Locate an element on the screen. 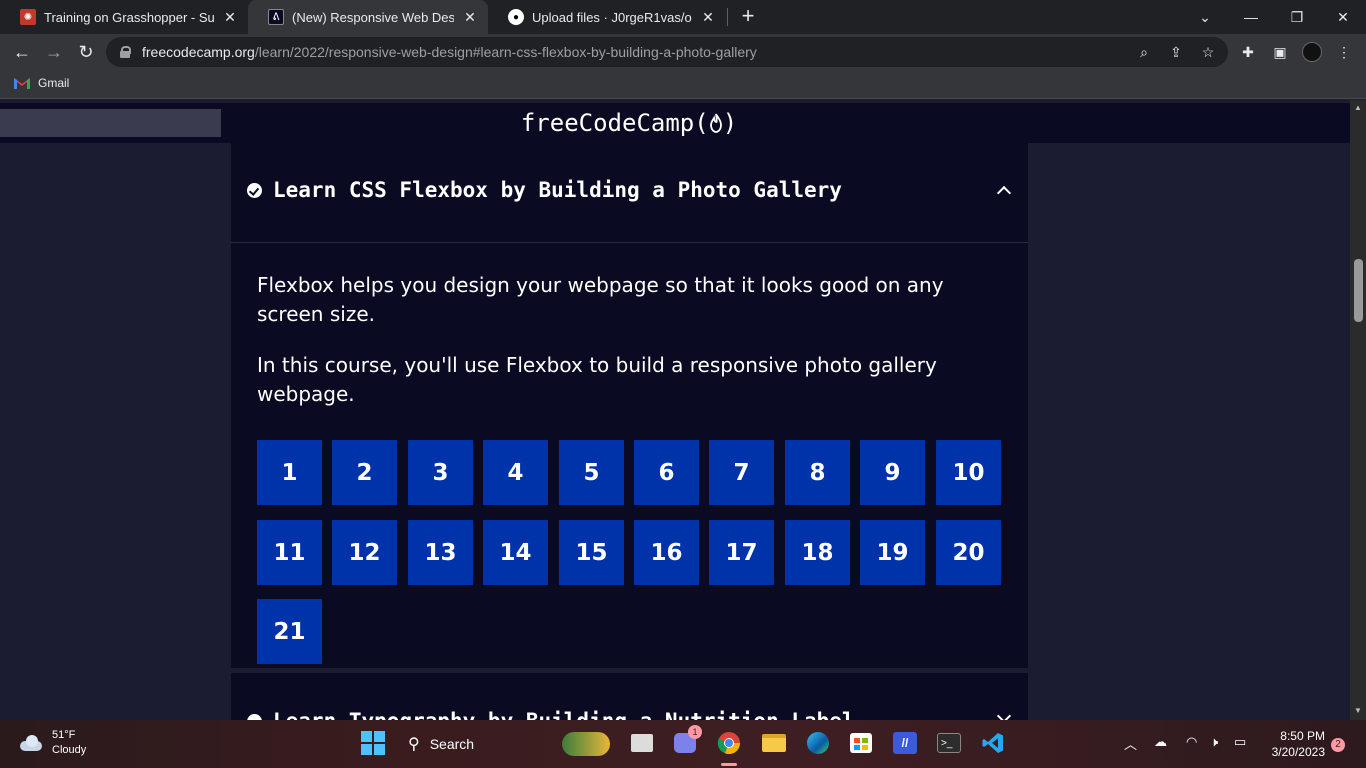 This screenshot has height=768, width=1366. chevron-up-icon is located at coordinates (1004, 191).